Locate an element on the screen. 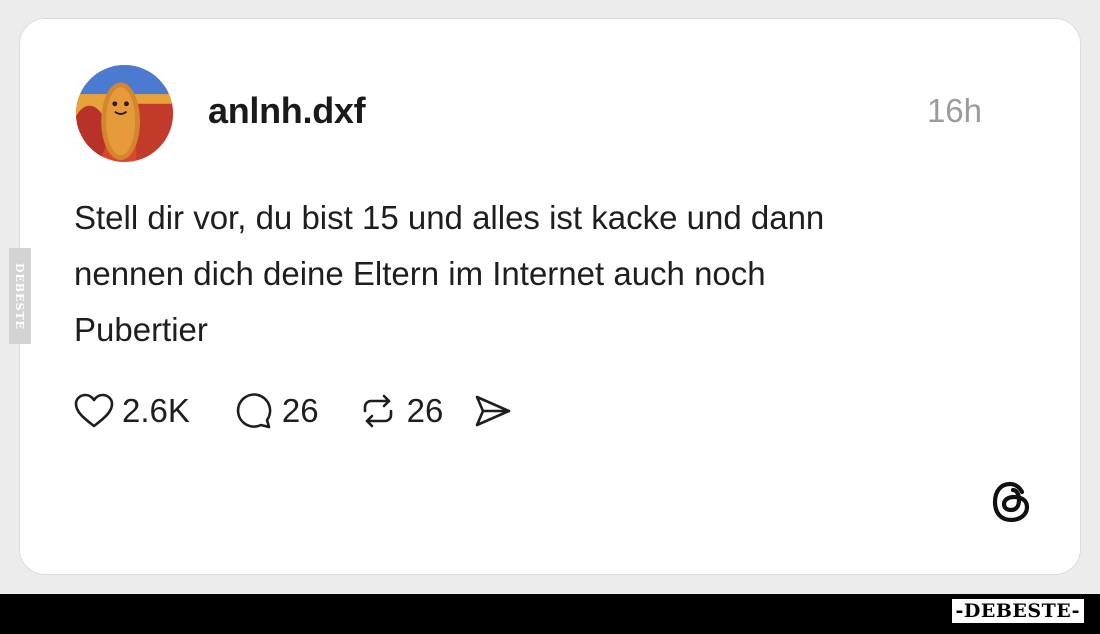 The width and height of the screenshot is (1100, 634). post-actions: 2.6K 26 26 is located at coordinates (293, 411).